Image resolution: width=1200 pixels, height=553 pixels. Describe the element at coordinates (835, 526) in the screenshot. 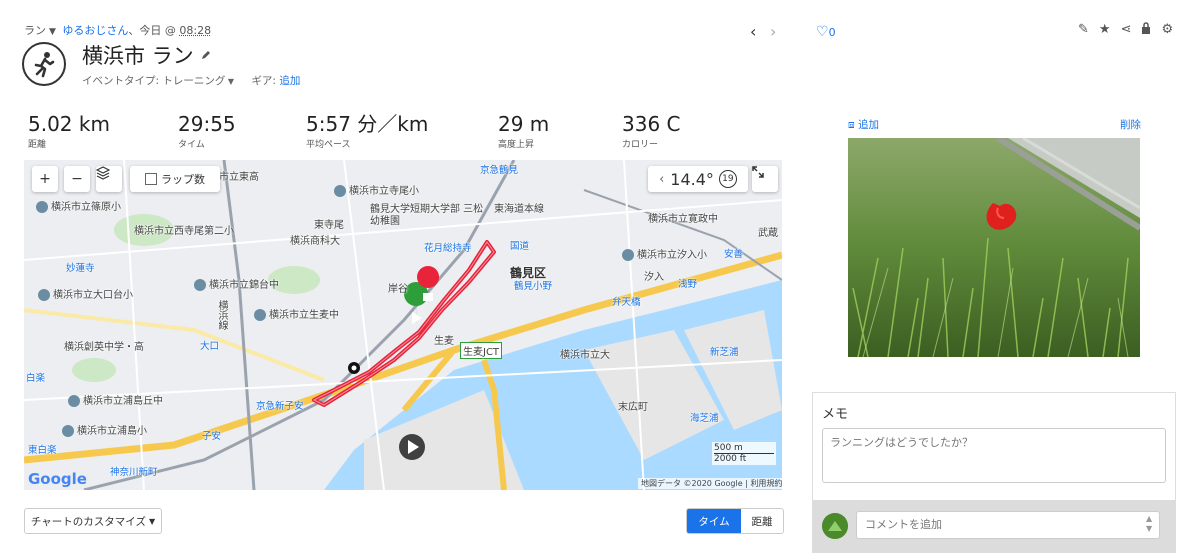

I see `avatar` at that location.